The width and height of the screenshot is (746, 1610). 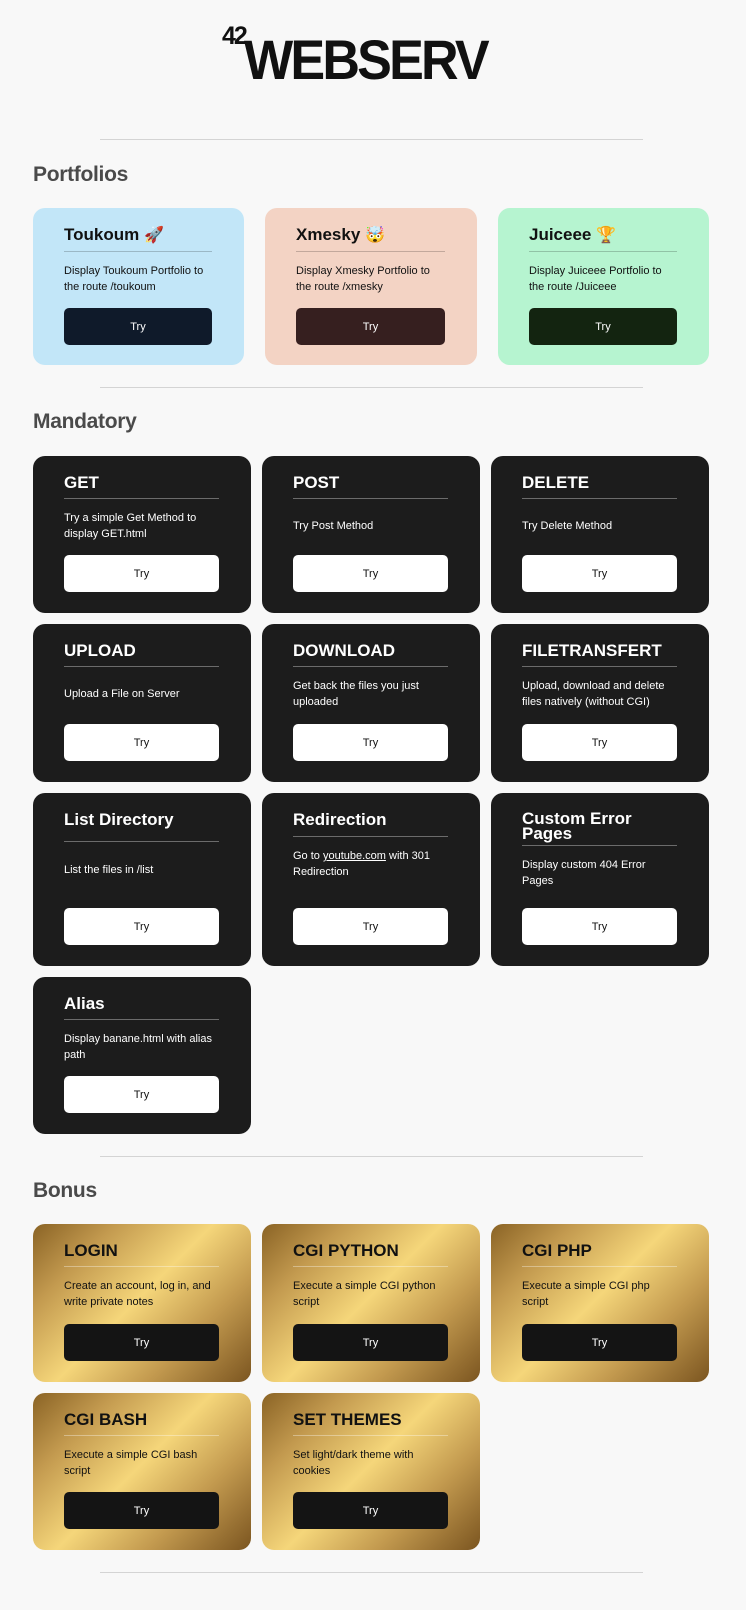 What do you see at coordinates (599, 486) in the screenshot?
I see `card-title: DELETE` at bounding box center [599, 486].